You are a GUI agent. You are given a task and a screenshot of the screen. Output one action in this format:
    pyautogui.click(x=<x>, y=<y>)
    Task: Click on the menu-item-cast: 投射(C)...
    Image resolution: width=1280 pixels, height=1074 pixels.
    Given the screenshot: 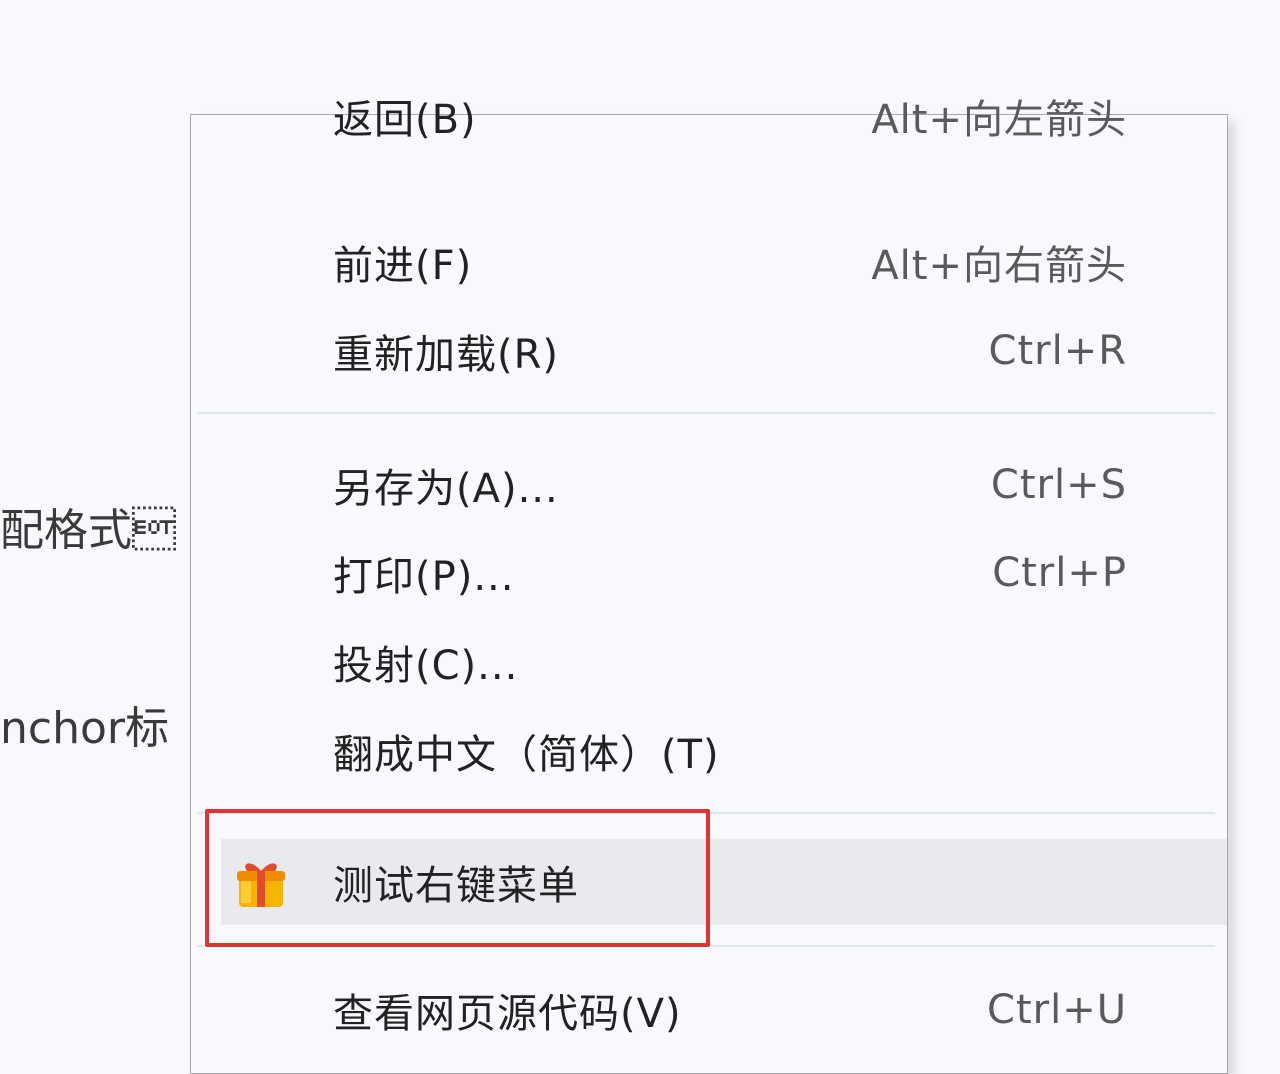 What is the action you would take?
    pyautogui.click(x=709, y=662)
    